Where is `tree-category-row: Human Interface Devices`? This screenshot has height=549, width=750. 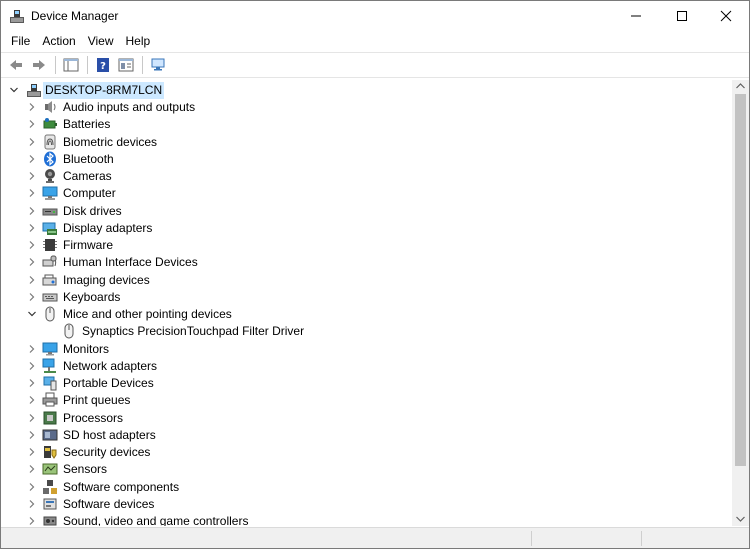 tree-category-row: Human Interface Devices is located at coordinates (366, 262).